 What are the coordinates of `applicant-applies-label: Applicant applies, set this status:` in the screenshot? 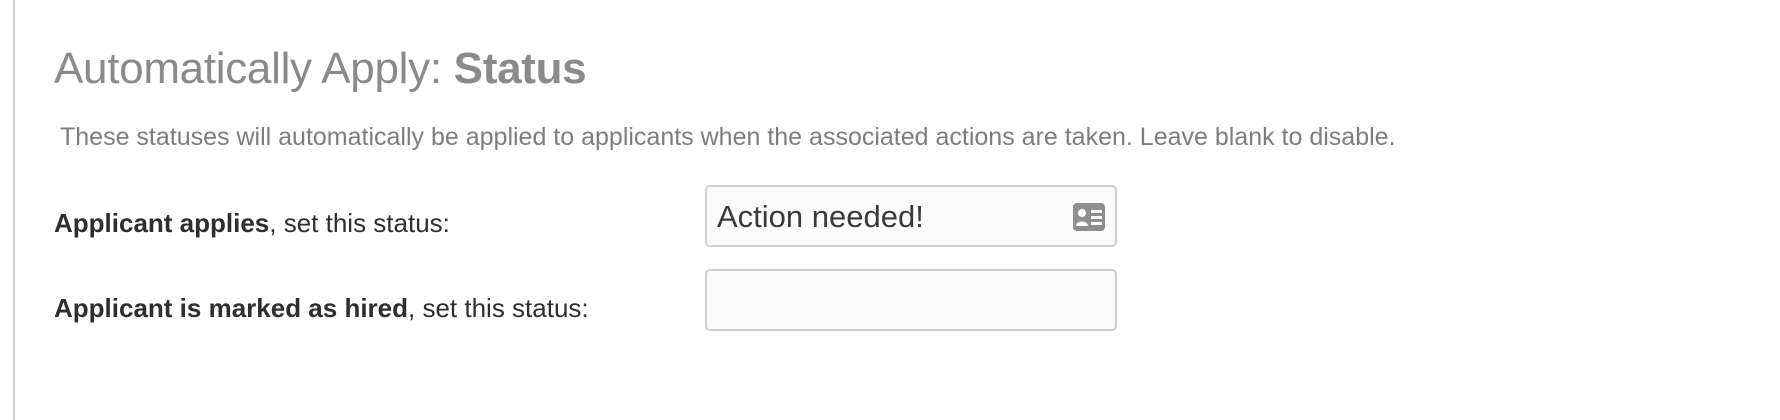 It's located at (252, 223).